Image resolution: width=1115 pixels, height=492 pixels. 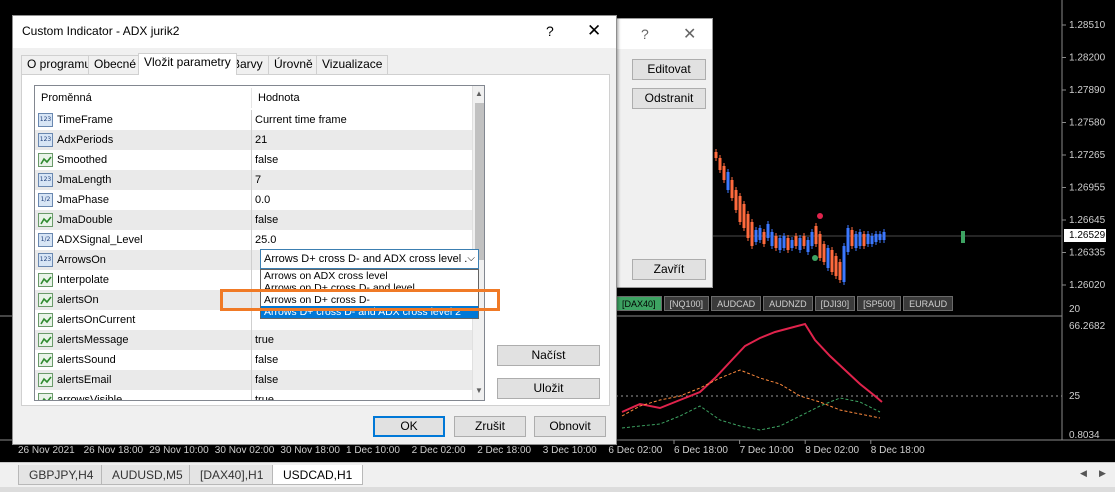 I want to click on time-tick-label: 30 Nov 02:00, so click(x=245, y=450).